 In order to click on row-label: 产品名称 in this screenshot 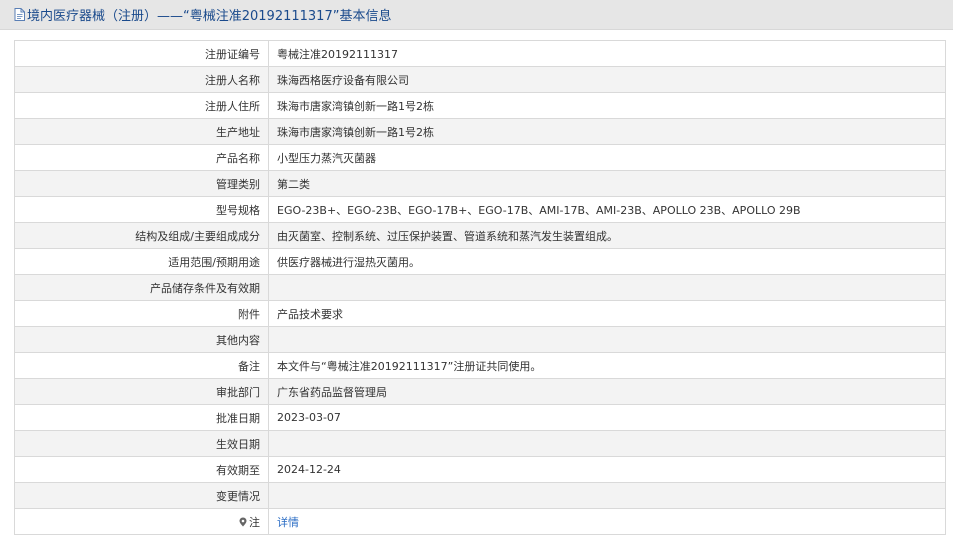, I will do `click(141, 157)`.